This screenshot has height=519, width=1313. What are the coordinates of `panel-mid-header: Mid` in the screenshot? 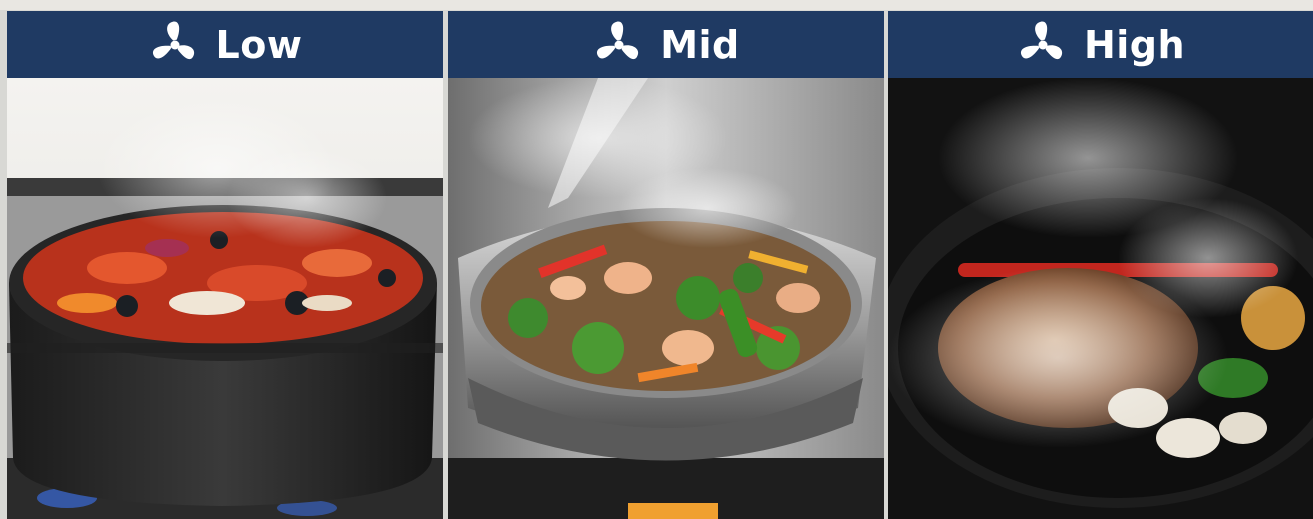 It's located at (666, 44).